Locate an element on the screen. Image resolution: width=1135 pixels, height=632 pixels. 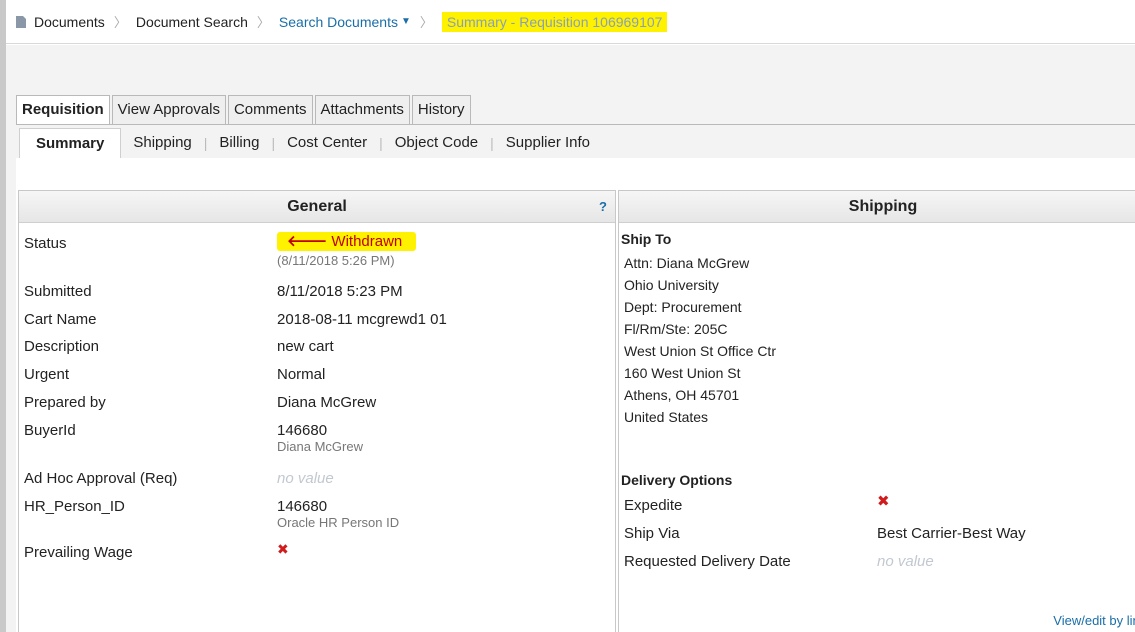
status-value: 🡐 Withdrawn (8/11/2018 5:26 PM) is located at coordinates (347, 249).